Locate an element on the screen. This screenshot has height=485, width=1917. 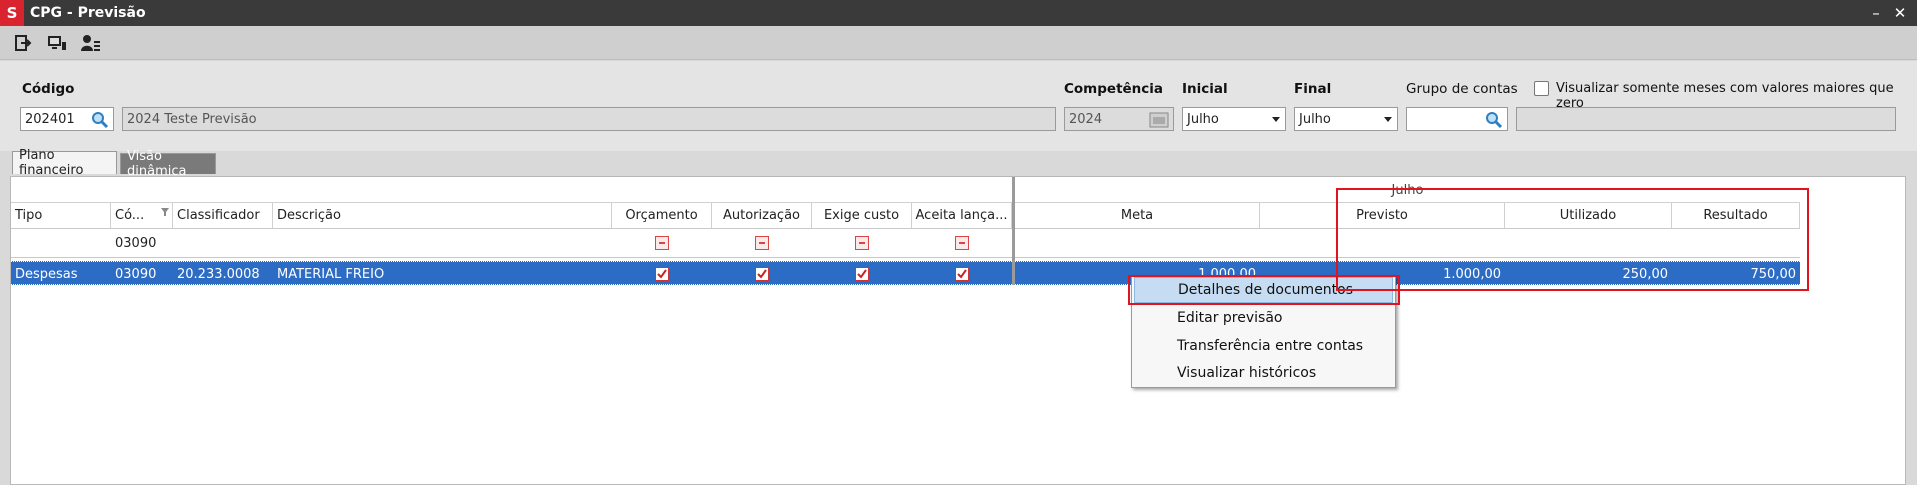
tab-visao-dinamica: Visão dinâmica is located at coordinates (168, 164).